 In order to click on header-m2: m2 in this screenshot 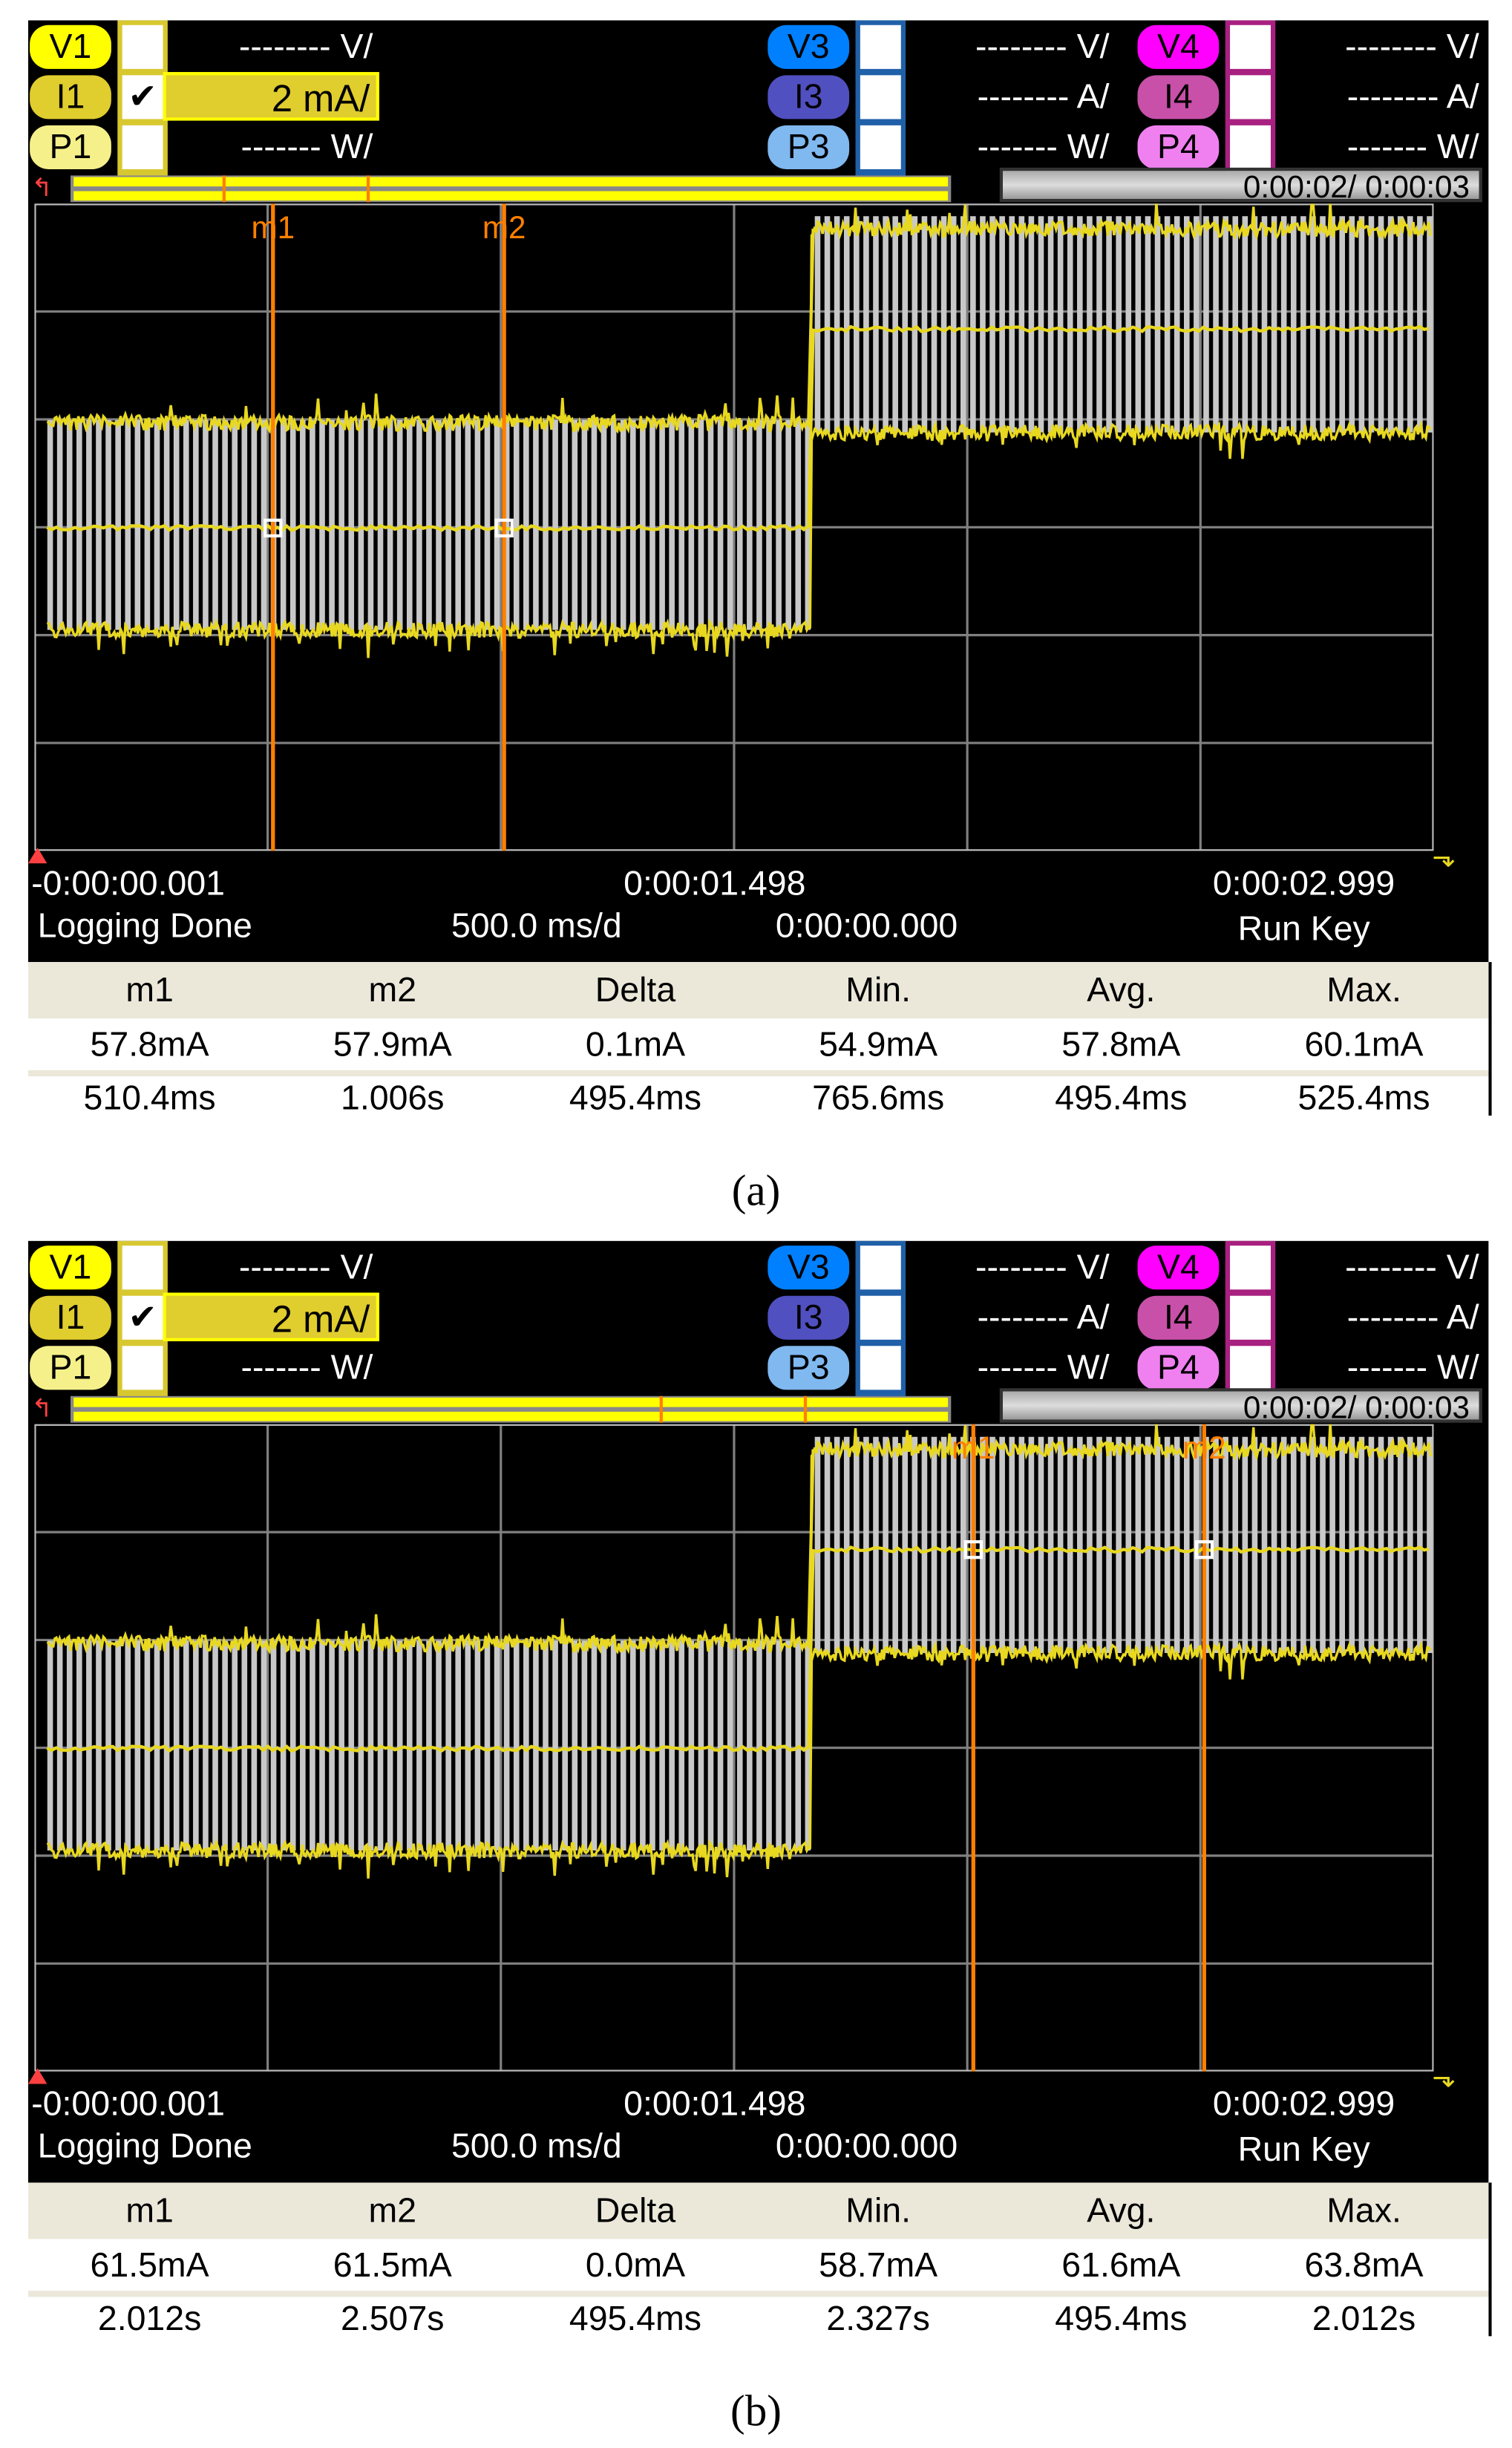, I will do `click(393, 989)`.